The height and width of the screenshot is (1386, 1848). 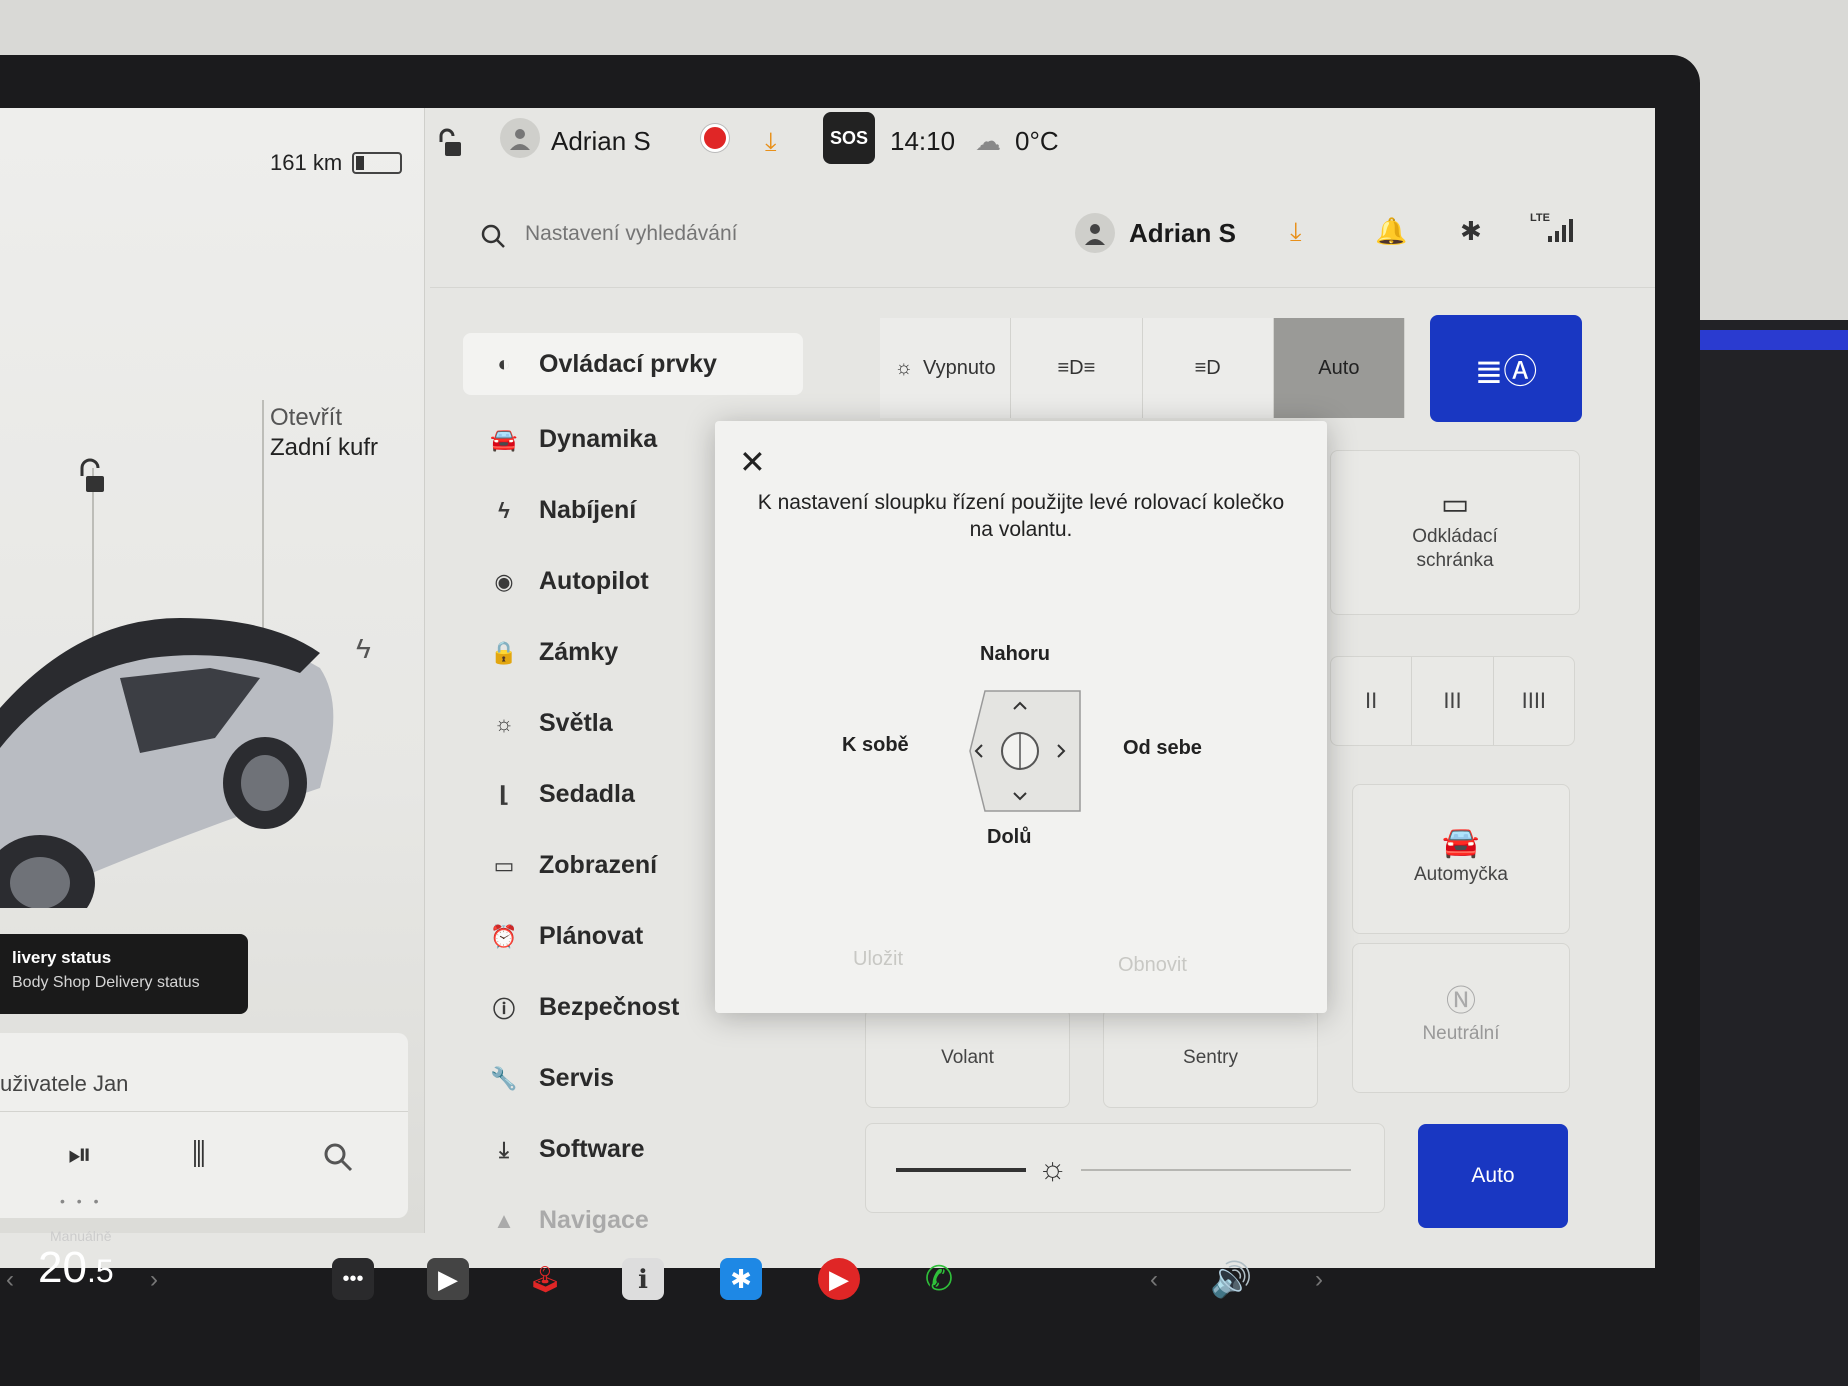 What do you see at coordinates (545, 1279) in the screenshot?
I see `joystick-icon: 🕹` at bounding box center [545, 1279].